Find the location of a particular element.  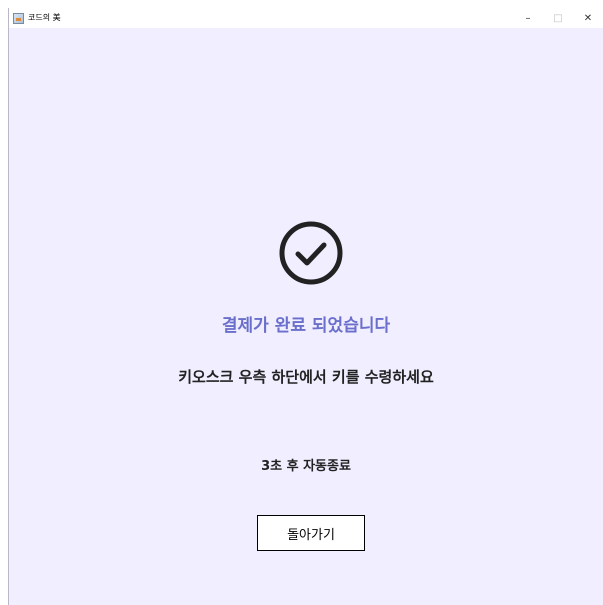

title-bar: 코드의 美 – □ ✕ is located at coordinates (306, 18).